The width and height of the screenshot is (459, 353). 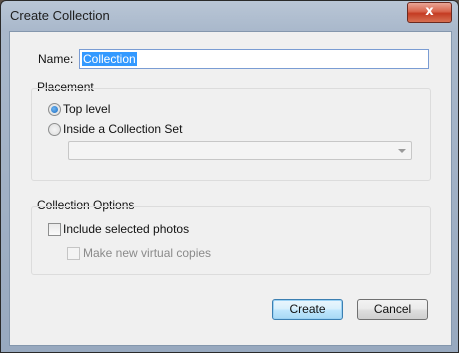 I want to click on close-icon: x, so click(x=429, y=11).